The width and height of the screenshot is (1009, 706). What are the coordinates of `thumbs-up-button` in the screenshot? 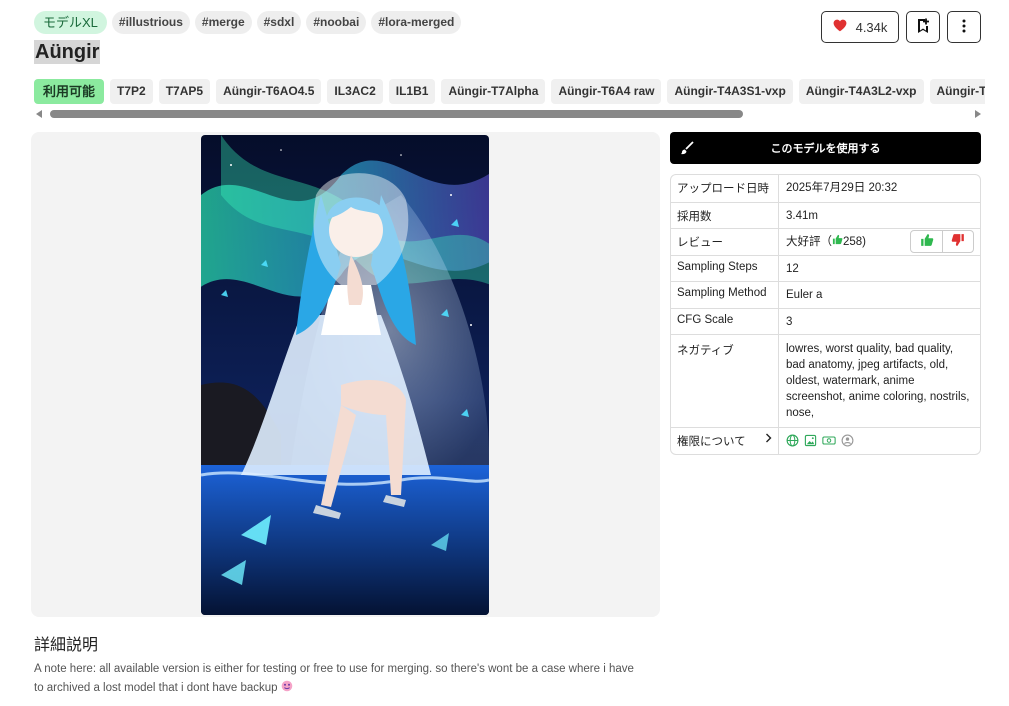 It's located at (926, 241).